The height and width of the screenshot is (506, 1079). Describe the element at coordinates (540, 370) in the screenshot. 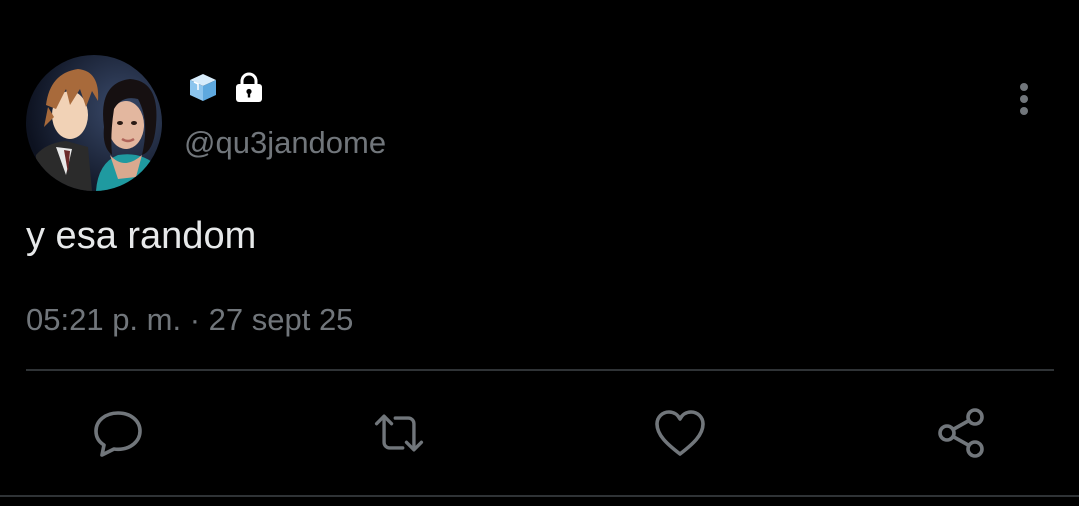

I see `divider` at that location.